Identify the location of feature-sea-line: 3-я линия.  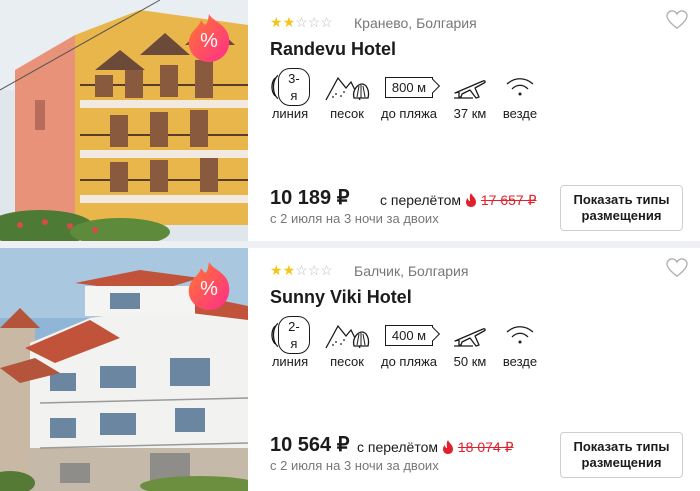
(290, 96).